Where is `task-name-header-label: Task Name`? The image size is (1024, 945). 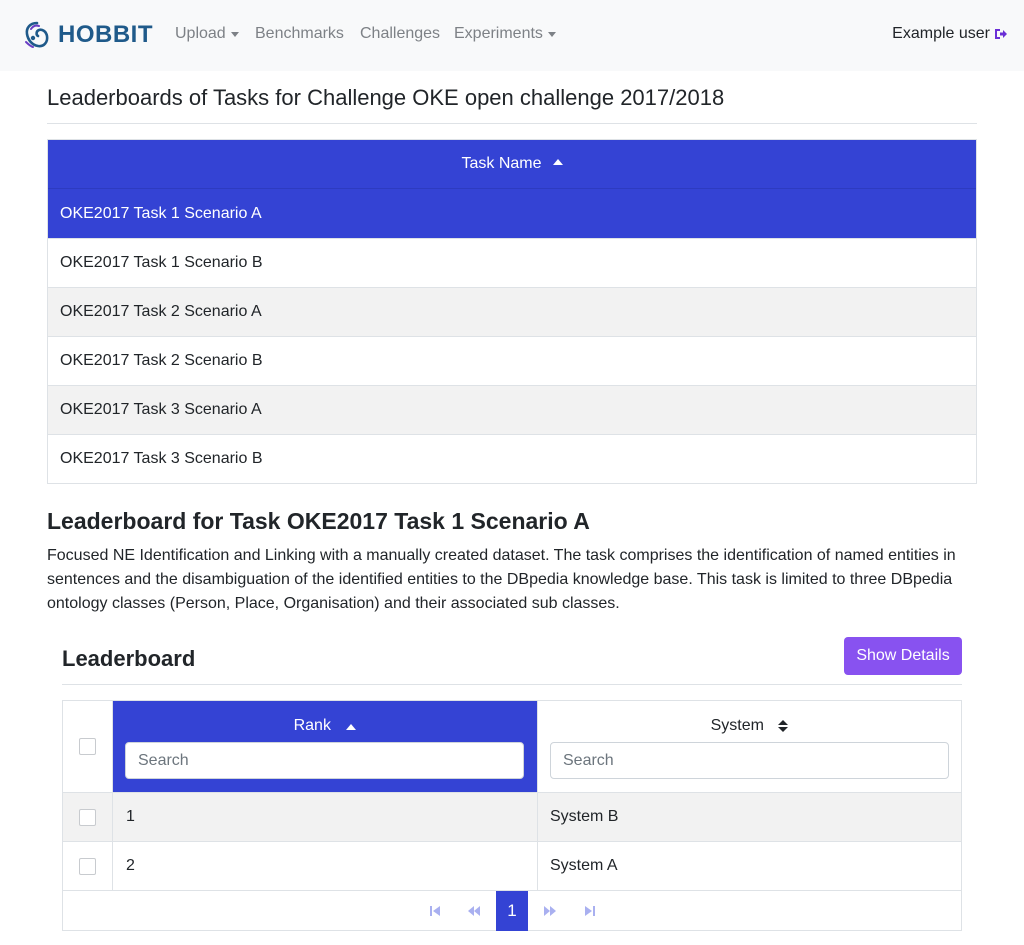
task-name-header-label: Task Name is located at coordinates (501, 163).